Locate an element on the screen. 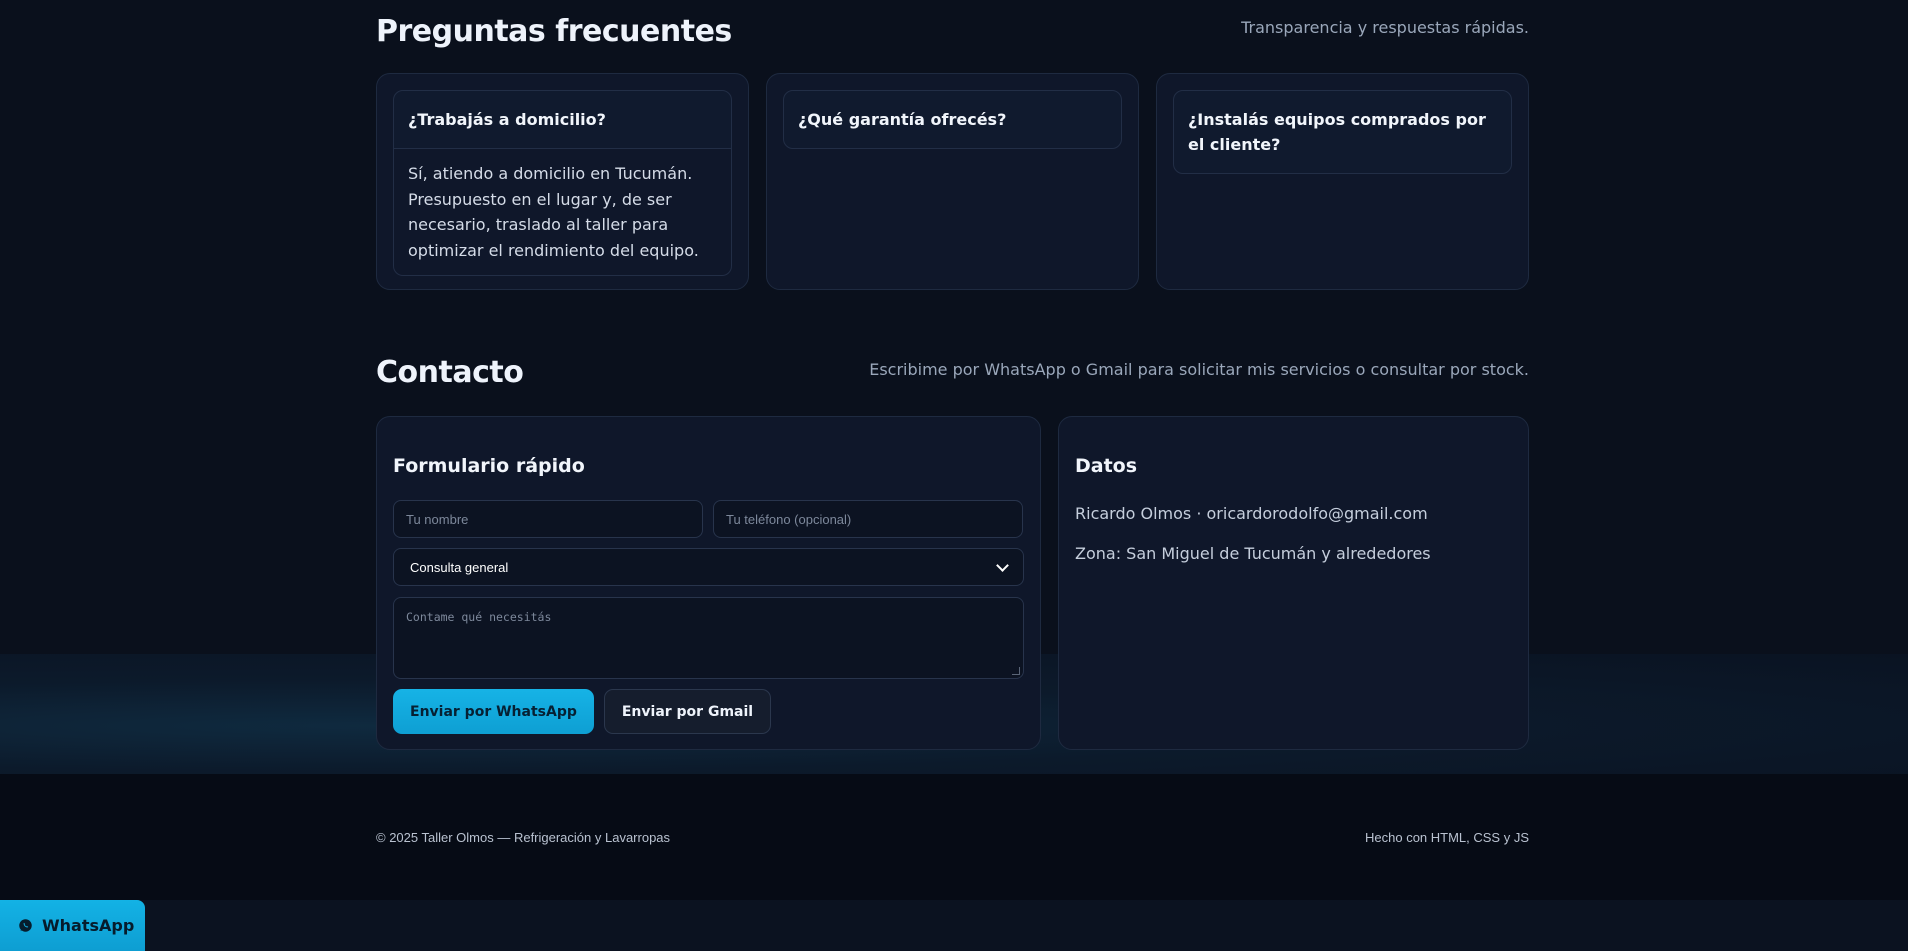 This screenshot has width=1908, height=951. faq-question-garantia: ¿Qué garantía ofrecés? is located at coordinates (952, 119).